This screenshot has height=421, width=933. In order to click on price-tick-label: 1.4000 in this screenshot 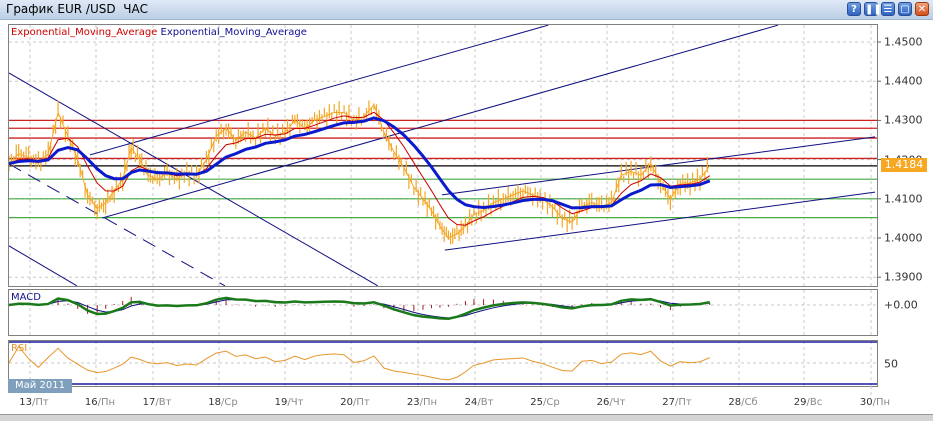, I will do `click(903, 238)`.